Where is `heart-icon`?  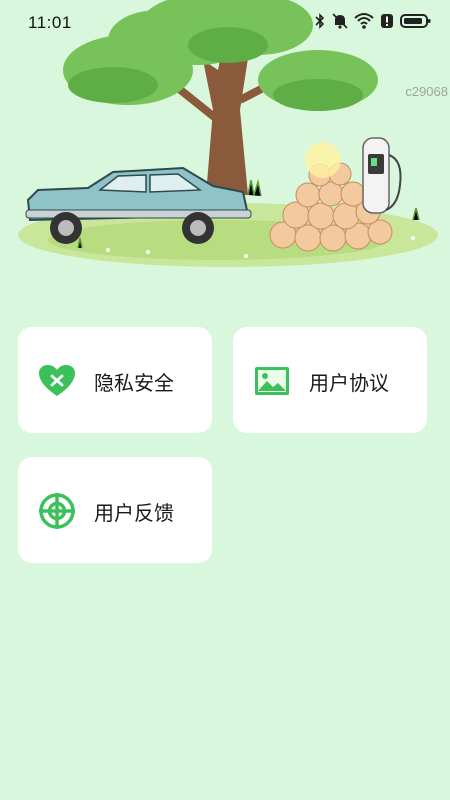 heart-icon is located at coordinates (57, 381).